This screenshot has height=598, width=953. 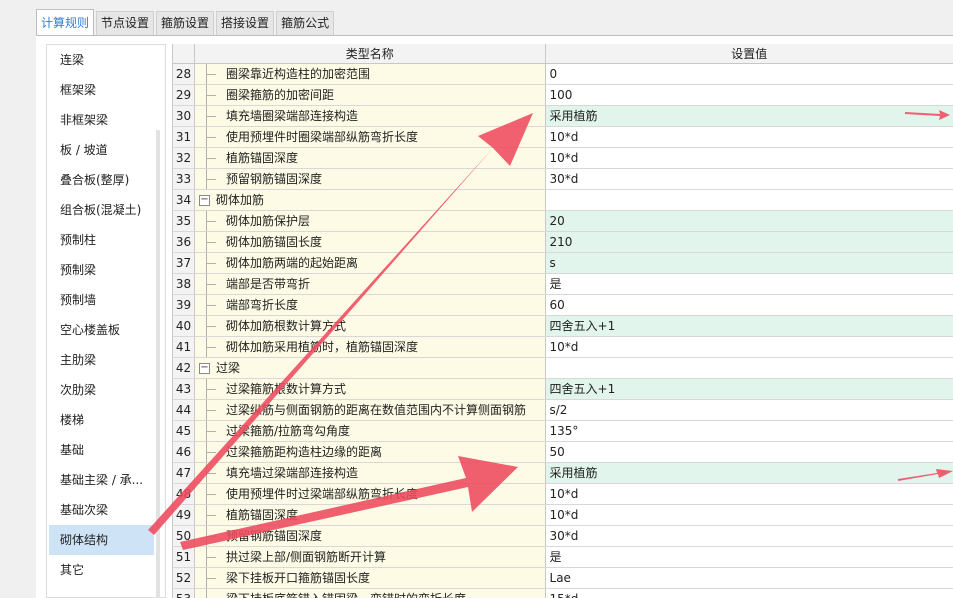 I want to click on tab-1: 节点设置, so click(x=125, y=23).